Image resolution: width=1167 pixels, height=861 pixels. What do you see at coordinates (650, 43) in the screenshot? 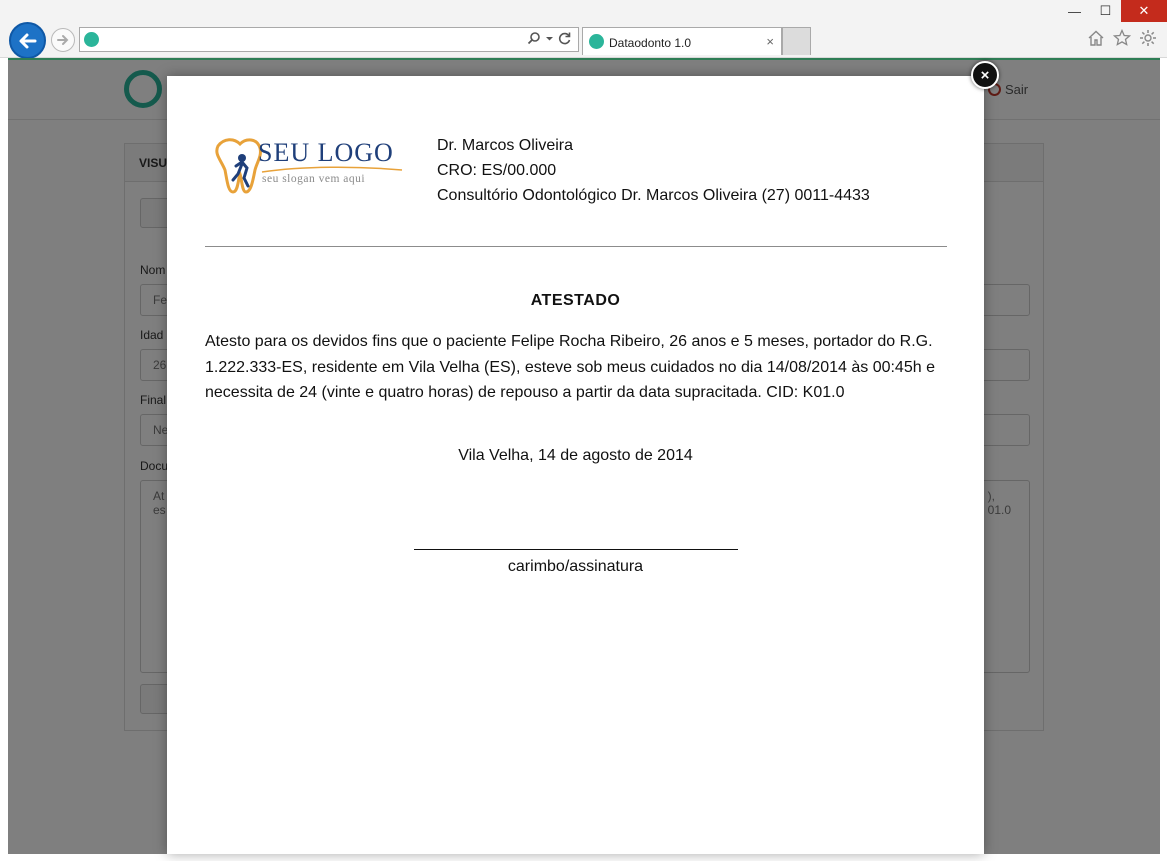
I see `tab-title: Dataodonto 1.0` at bounding box center [650, 43].